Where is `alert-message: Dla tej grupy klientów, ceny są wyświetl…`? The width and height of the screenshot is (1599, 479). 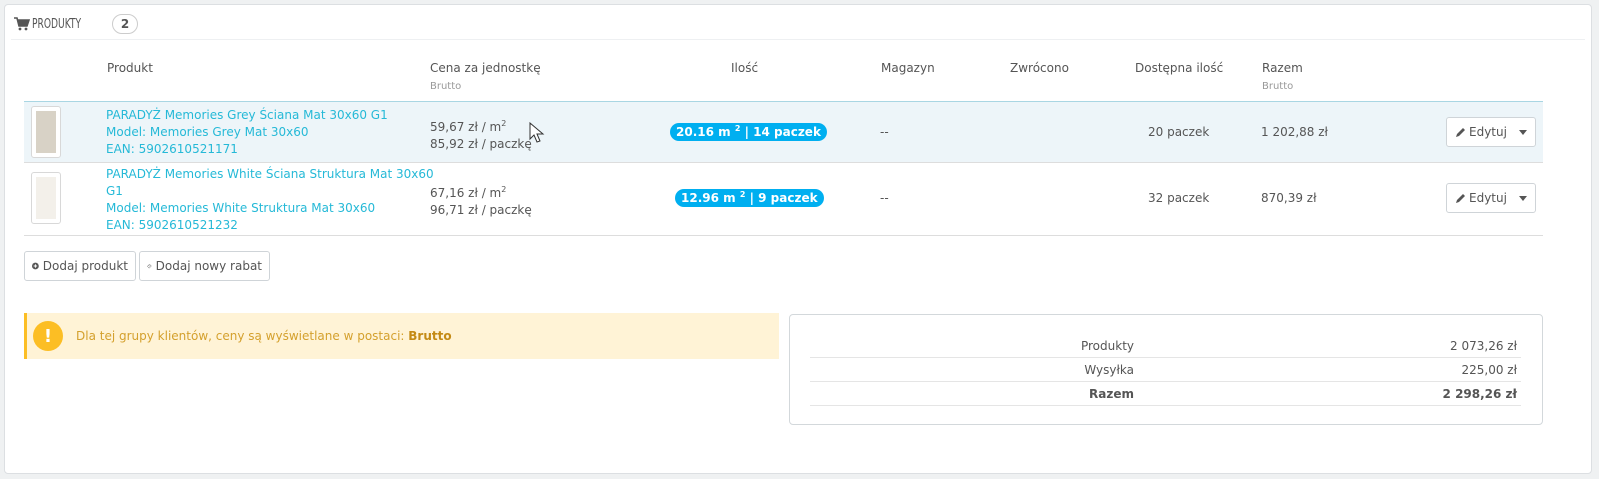
alert-message: Dla tej grupy klientów, ceny są wyświetl… is located at coordinates (264, 336).